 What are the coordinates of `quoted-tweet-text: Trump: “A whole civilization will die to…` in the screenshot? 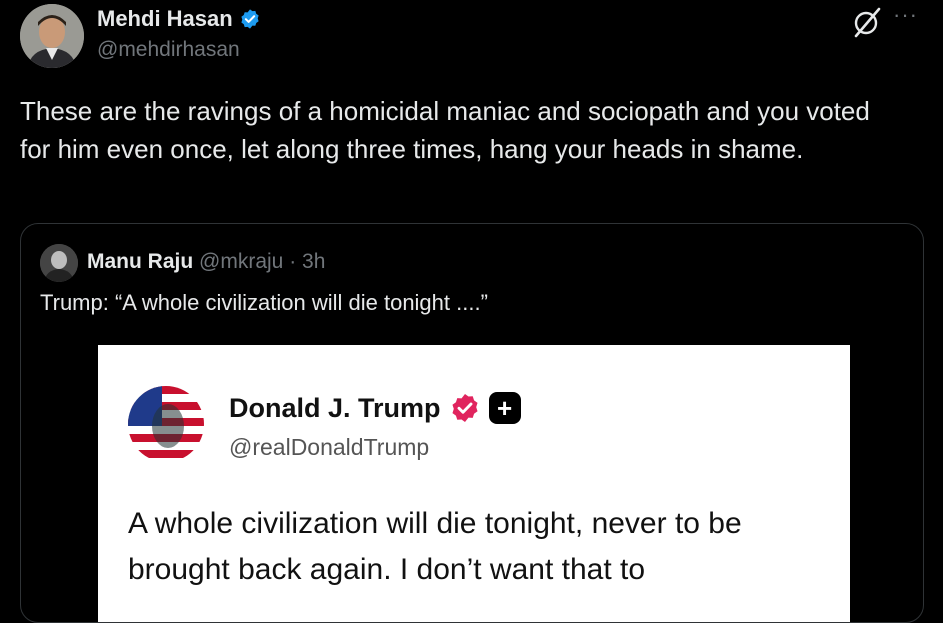 It's located at (264, 302).